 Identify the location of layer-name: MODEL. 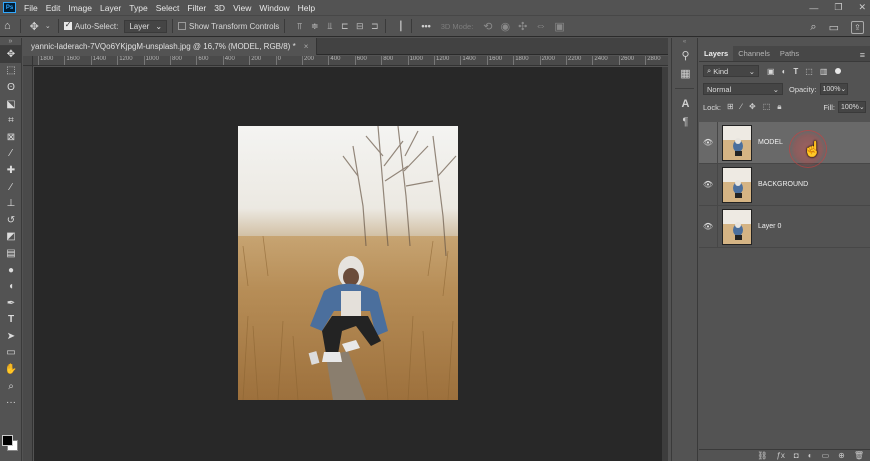
(770, 142).